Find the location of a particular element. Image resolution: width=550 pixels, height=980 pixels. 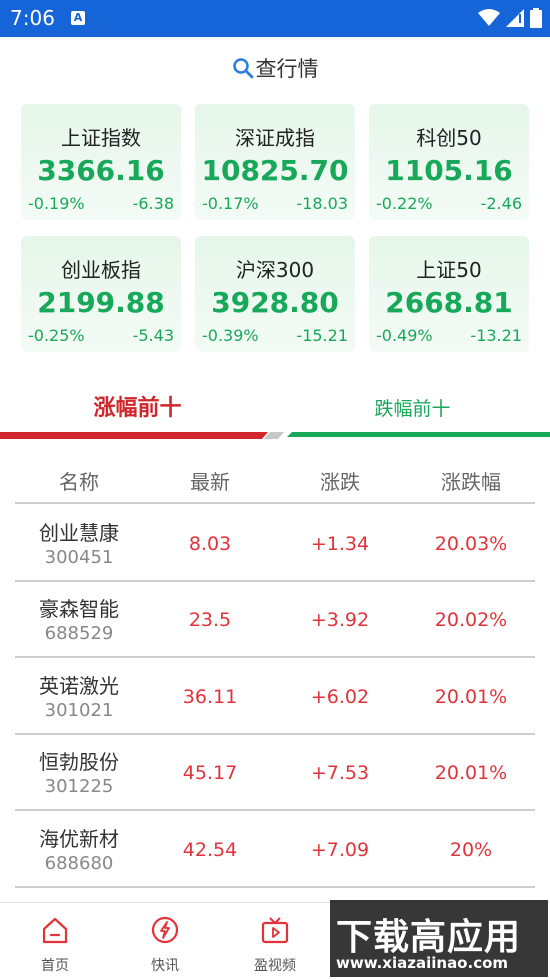

stock-pct: 20% is located at coordinates (471, 850).